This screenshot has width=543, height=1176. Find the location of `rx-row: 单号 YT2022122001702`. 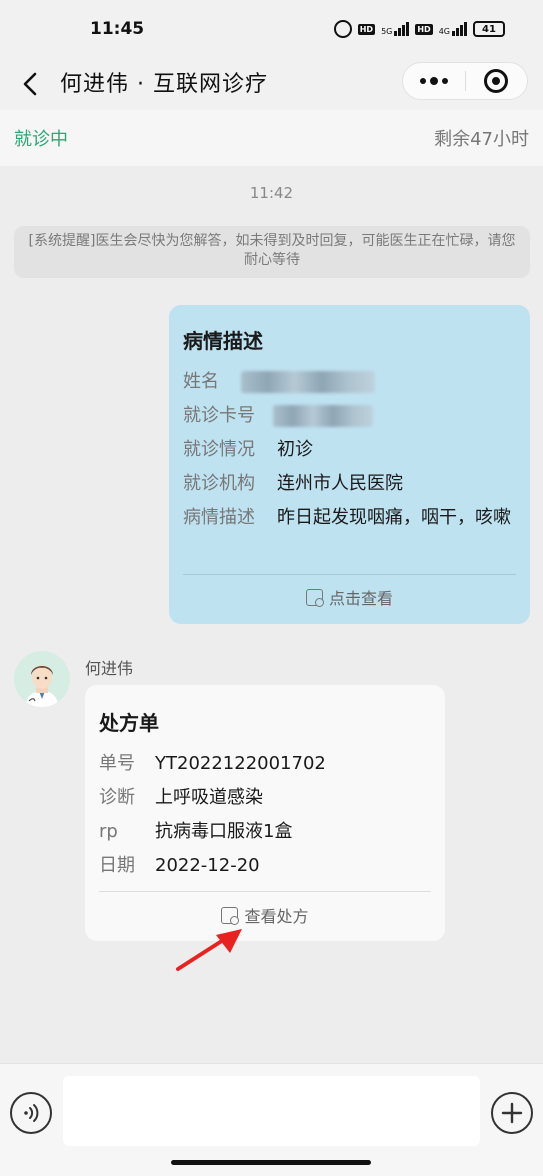

rx-row: 单号 YT2022122001702 is located at coordinates (265, 764).